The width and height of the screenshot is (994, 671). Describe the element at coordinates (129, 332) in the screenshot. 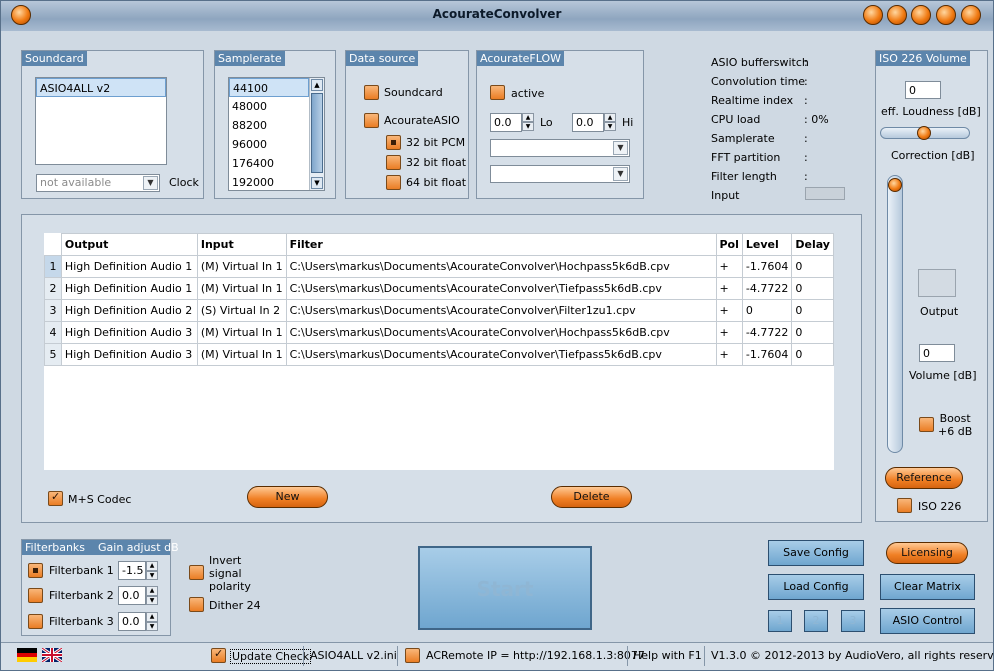

I see `cell-output: High Definition Audio 3` at that location.